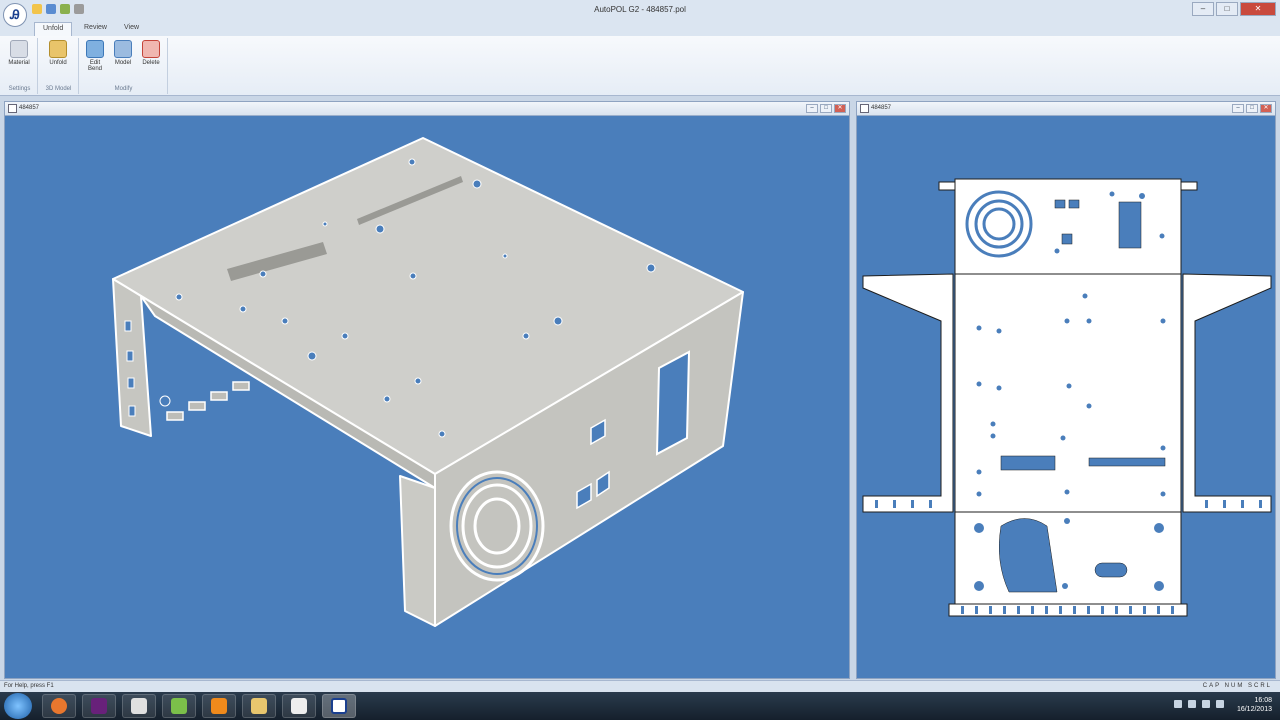 The image size is (1280, 720). I want to click on maximize-button: □, so click(1227, 9).